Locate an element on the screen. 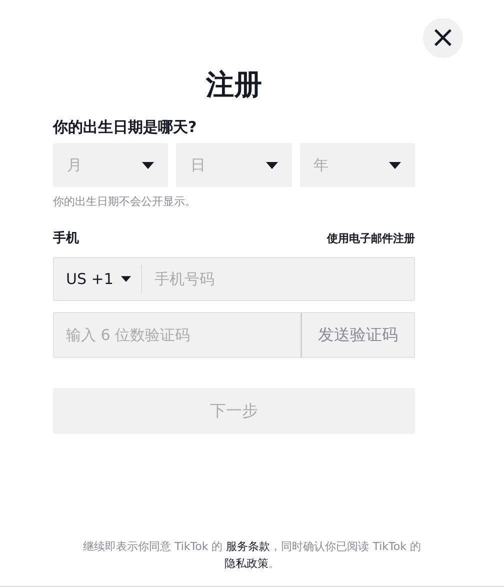  birthday-question: 你的出生日期是哪天? is located at coordinates (125, 127).